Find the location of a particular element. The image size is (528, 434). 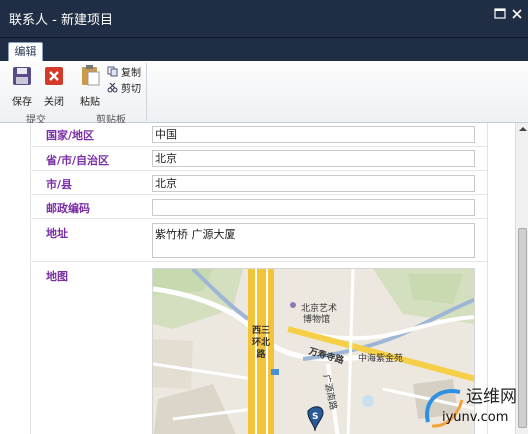

ribbon-group-divider is located at coordinates (146, 92).